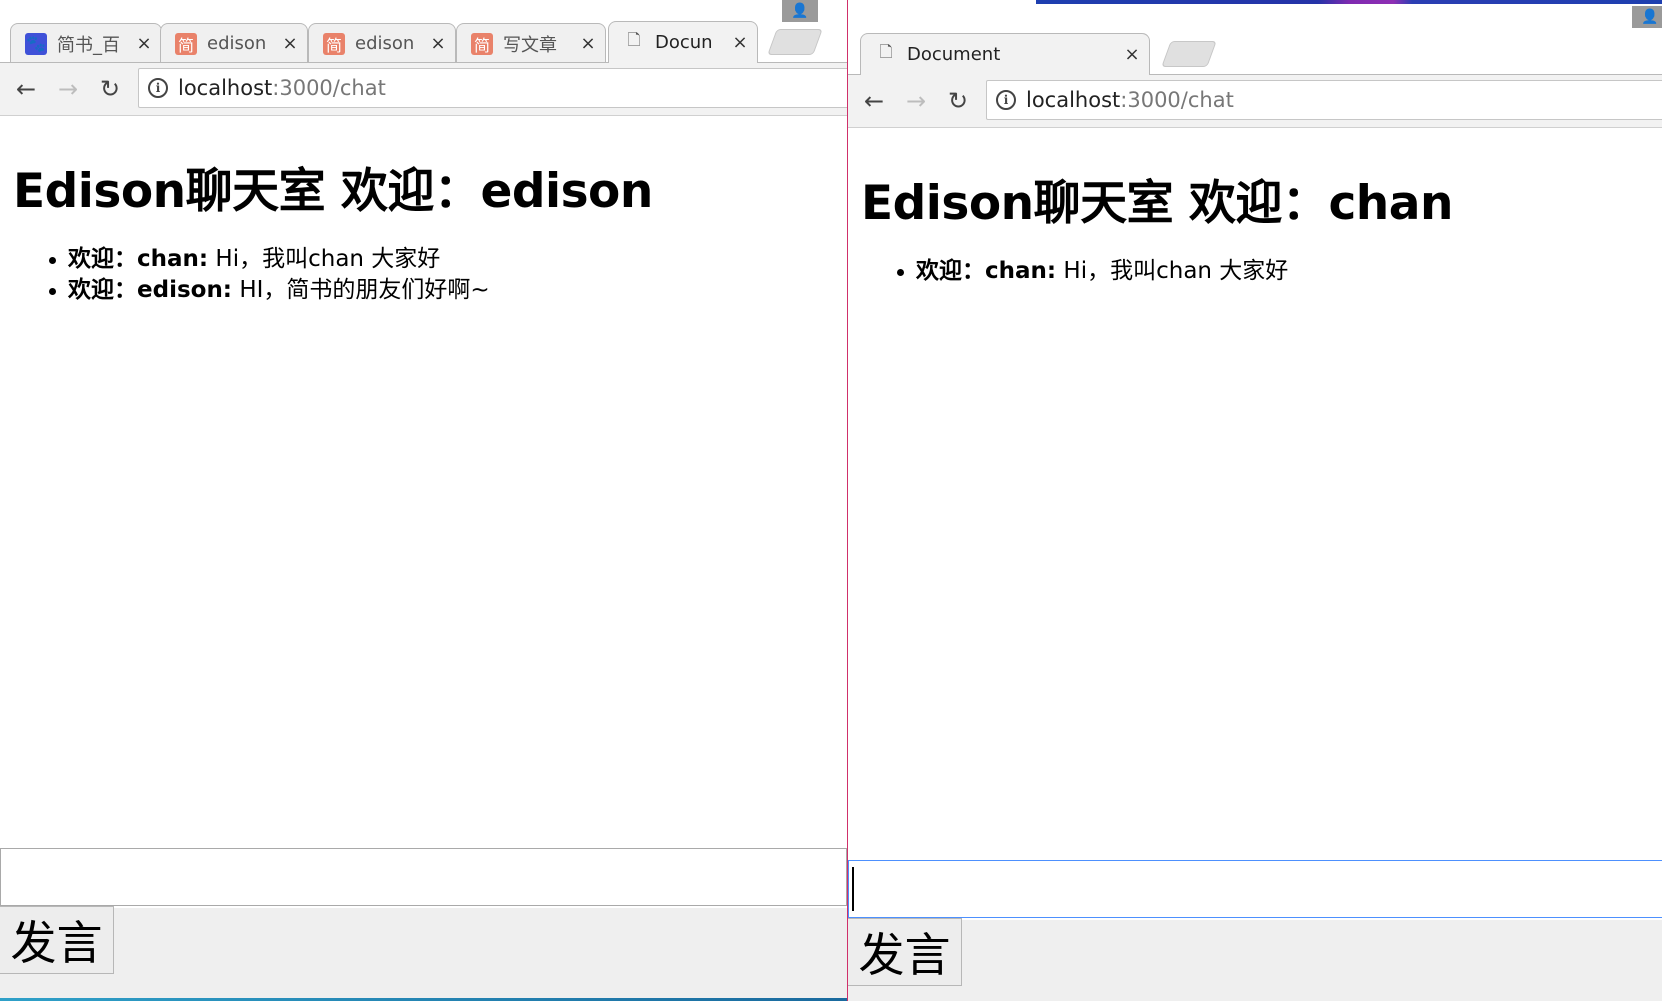 This screenshot has height=1001, width=1662. What do you see at coordinates (333, 191) in the screenshot?
I see `page-title: Edison聊天室 欢迎：edison` at bounding box center [333, 191].